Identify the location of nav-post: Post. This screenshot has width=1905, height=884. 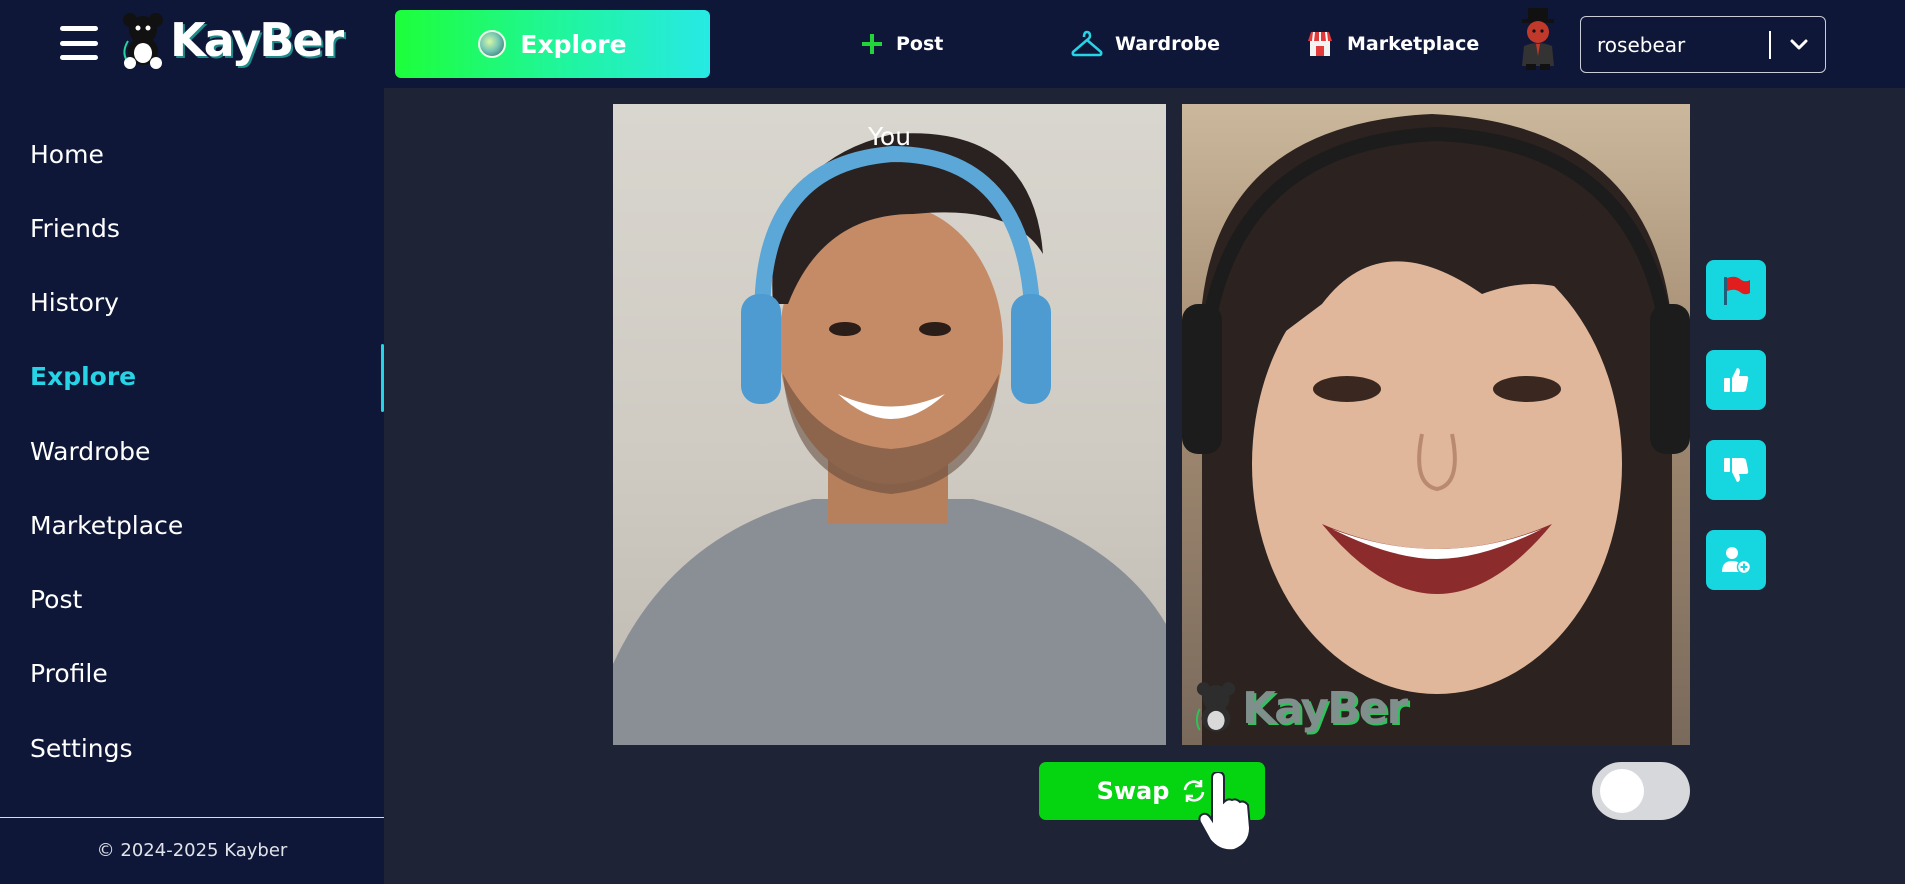
(901, 44).